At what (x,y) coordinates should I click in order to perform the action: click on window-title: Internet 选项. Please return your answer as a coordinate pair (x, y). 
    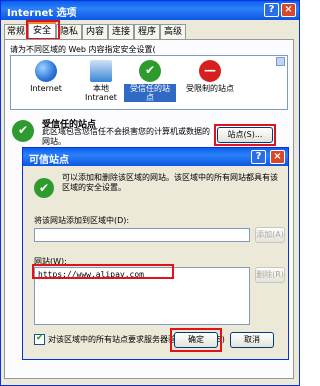
    Looking at the image, I should click on (42, 13).